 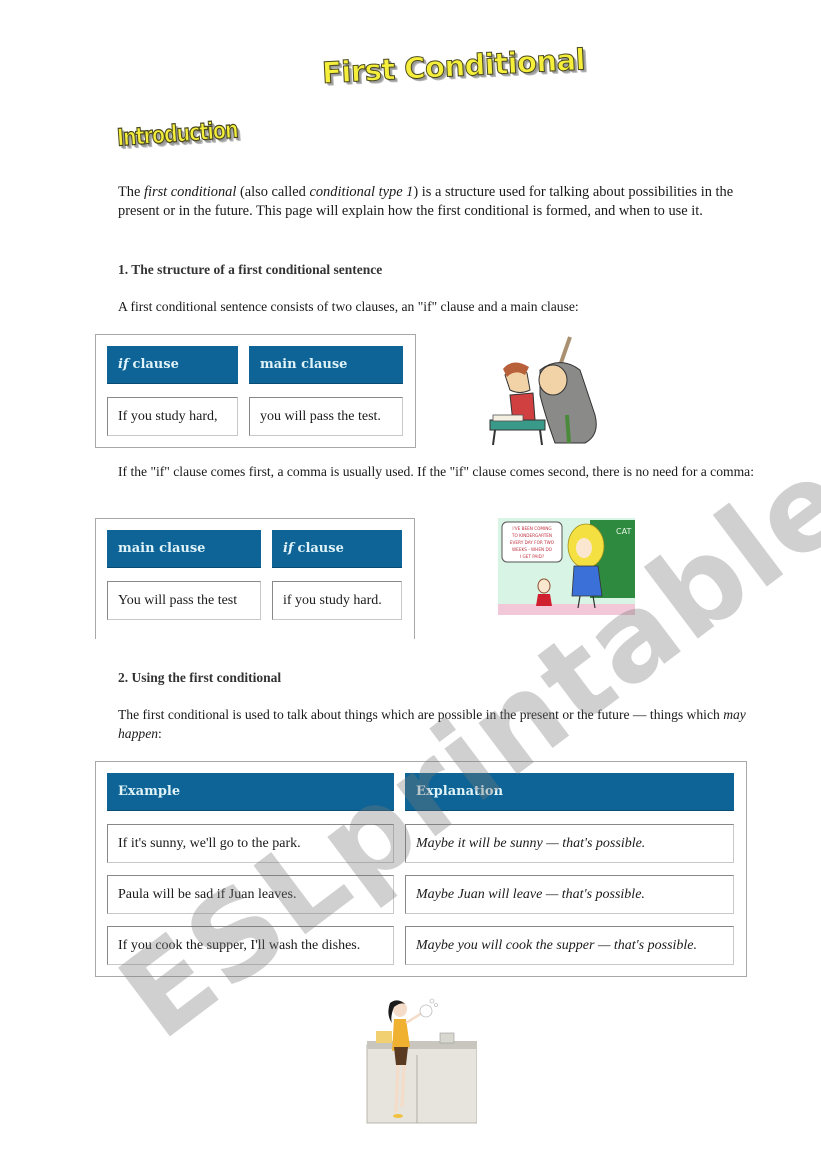 What do you see at coordinates (401, 1035) in the screenshot?
I see `woman-apron` at bounding box center [401, 1035].